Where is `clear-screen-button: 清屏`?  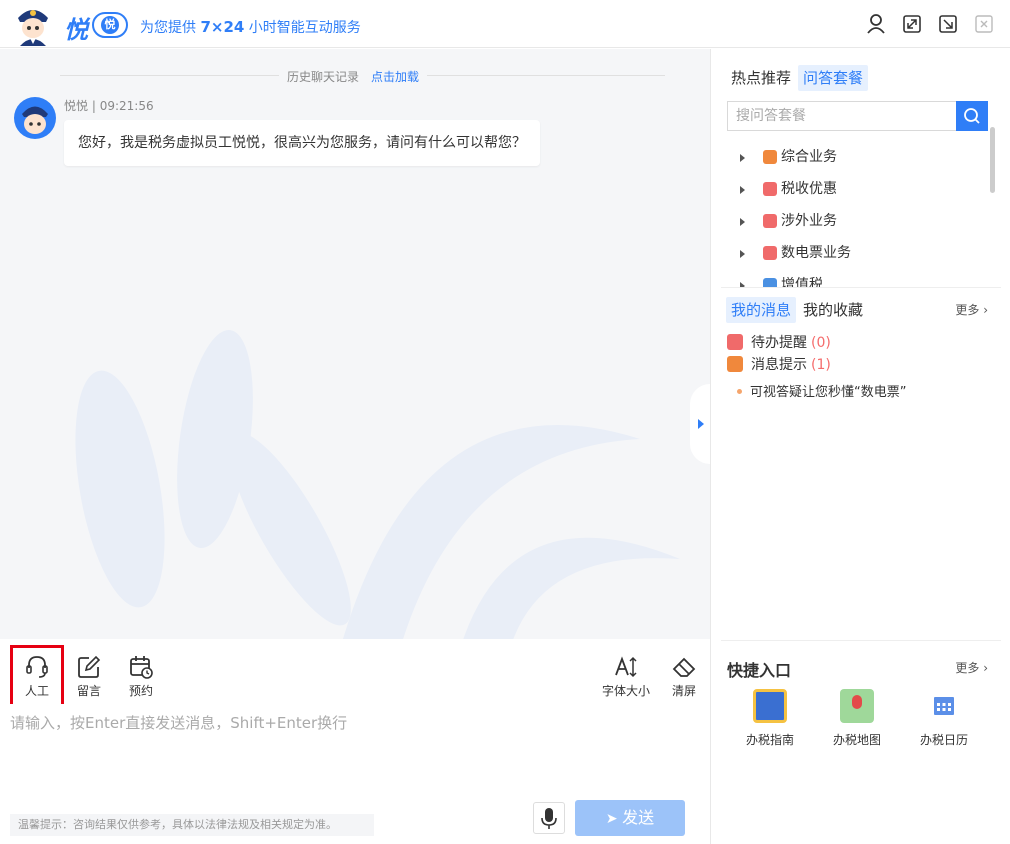 clear-screen-button: 清屏 is located at coordinates (684, 676).